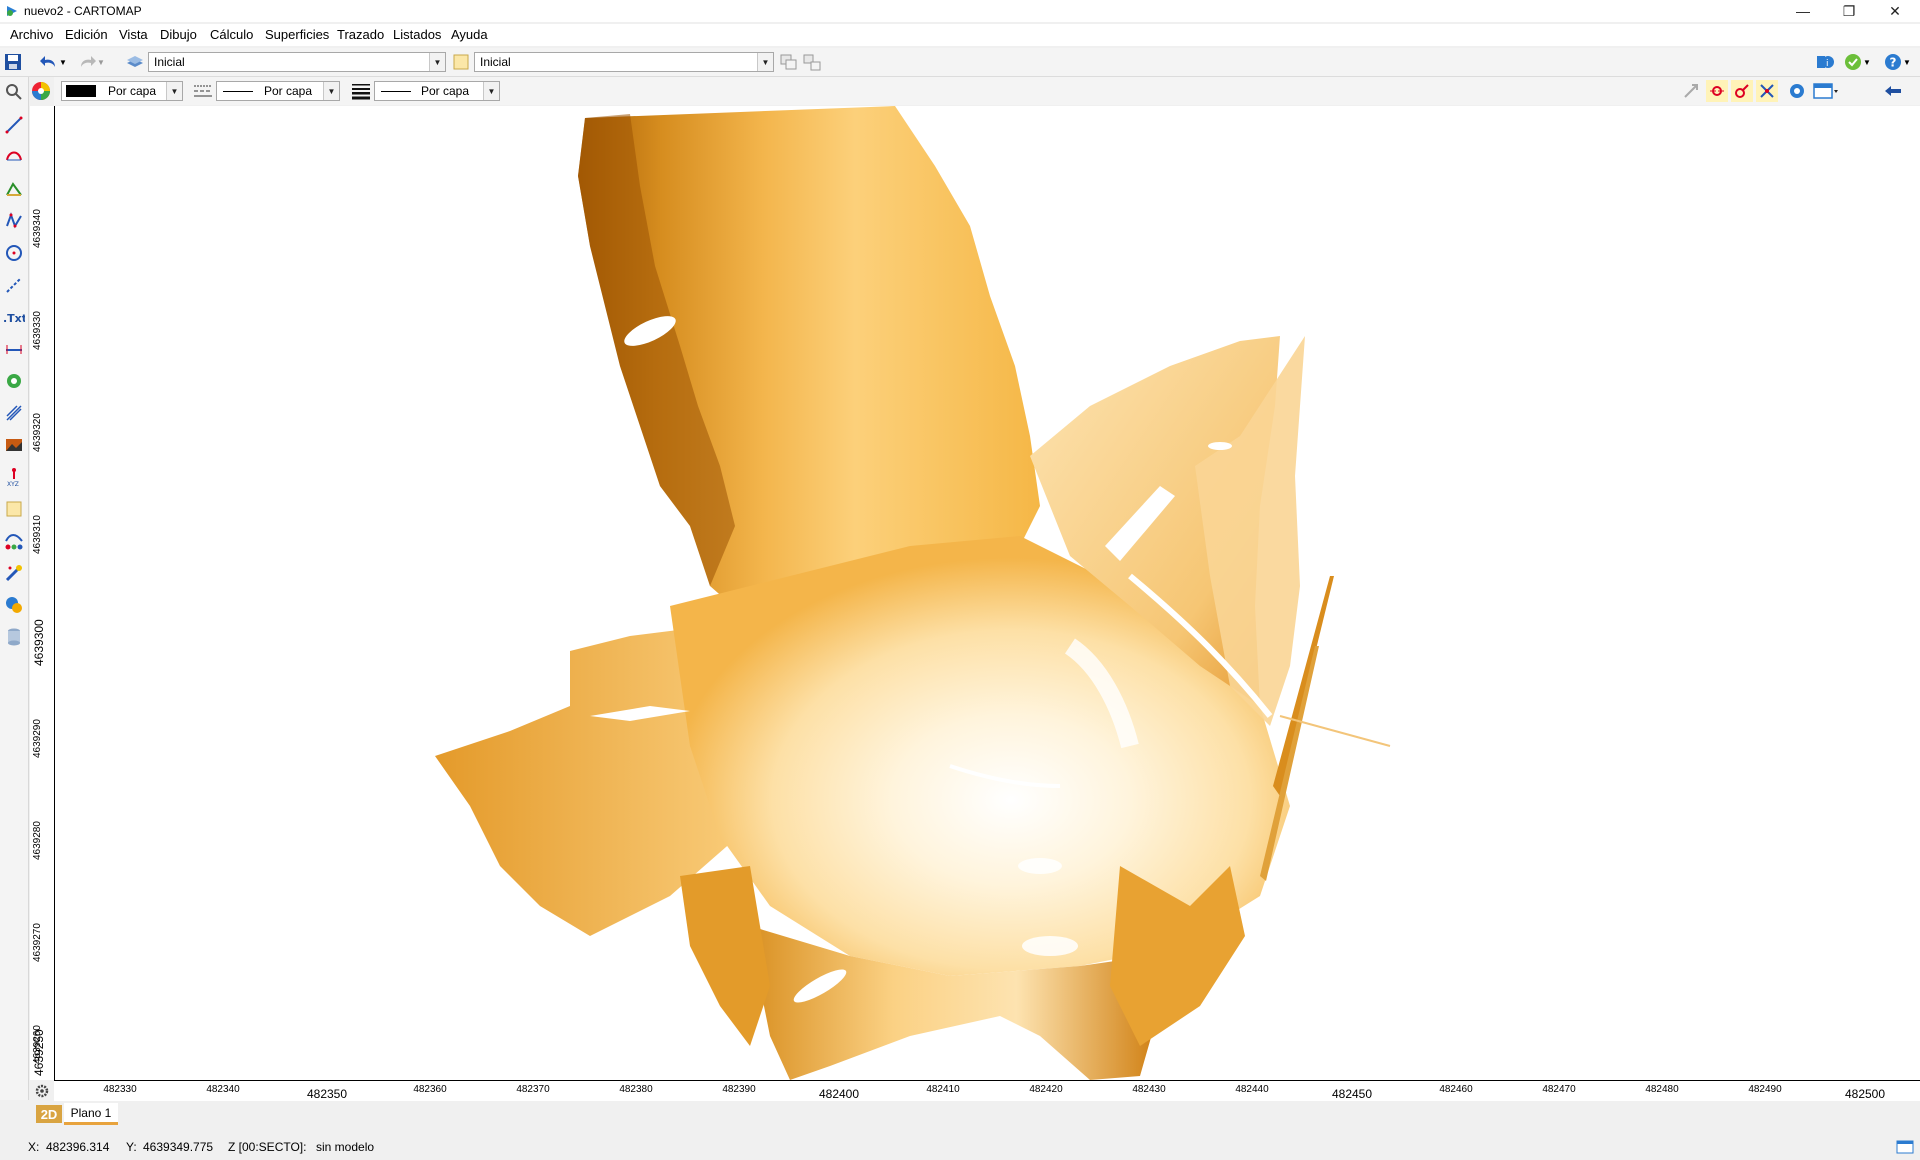 The width and height of the screenshot is (1920, 1160). What do you see at coordinates (14, 285) in the screenshot?
I see `measure-icon` at bounding box center [14, 285].